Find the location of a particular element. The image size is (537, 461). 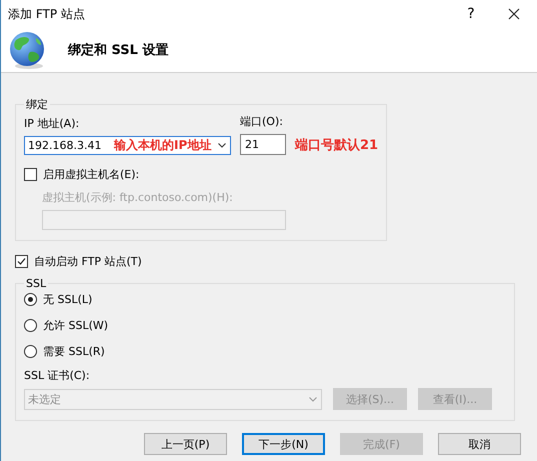

close-icon is located at coordinates (514, 14).